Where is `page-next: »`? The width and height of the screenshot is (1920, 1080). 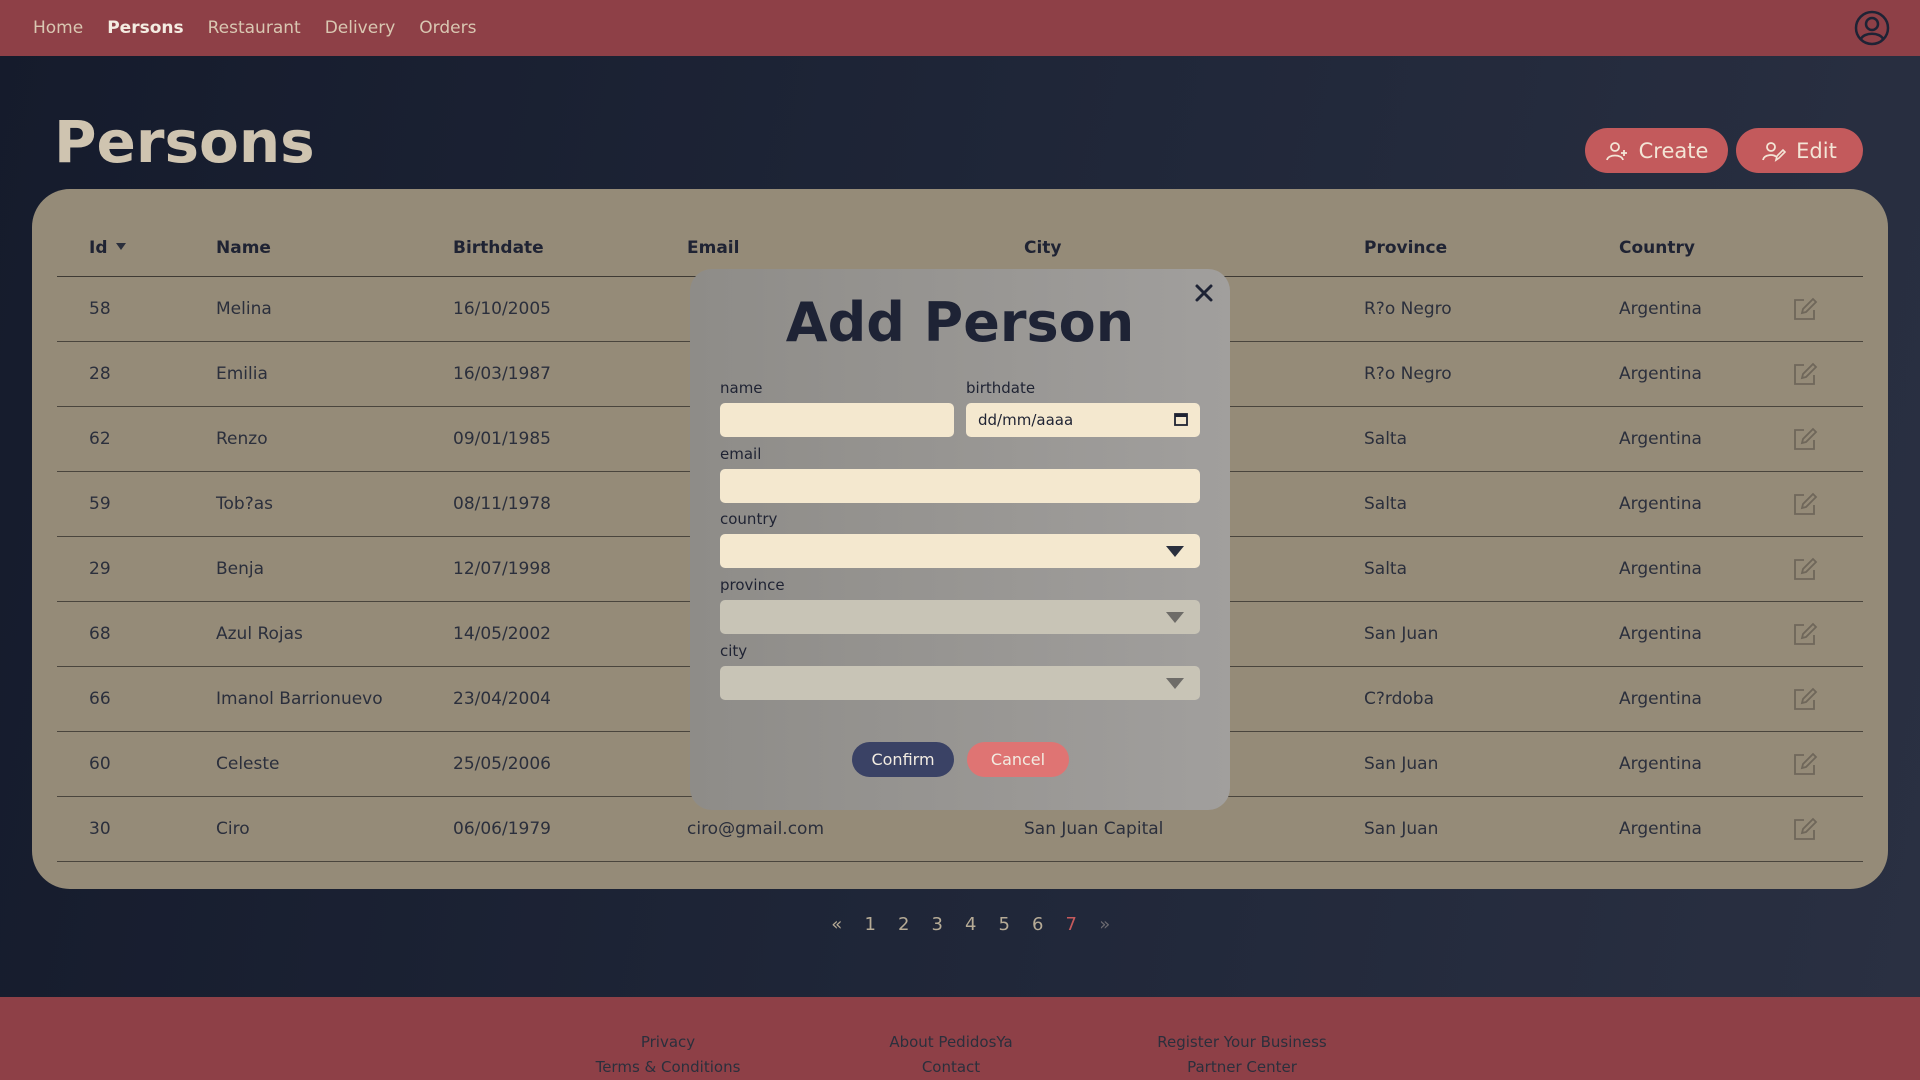 page-next: » is located at coordinates (1105, 924).